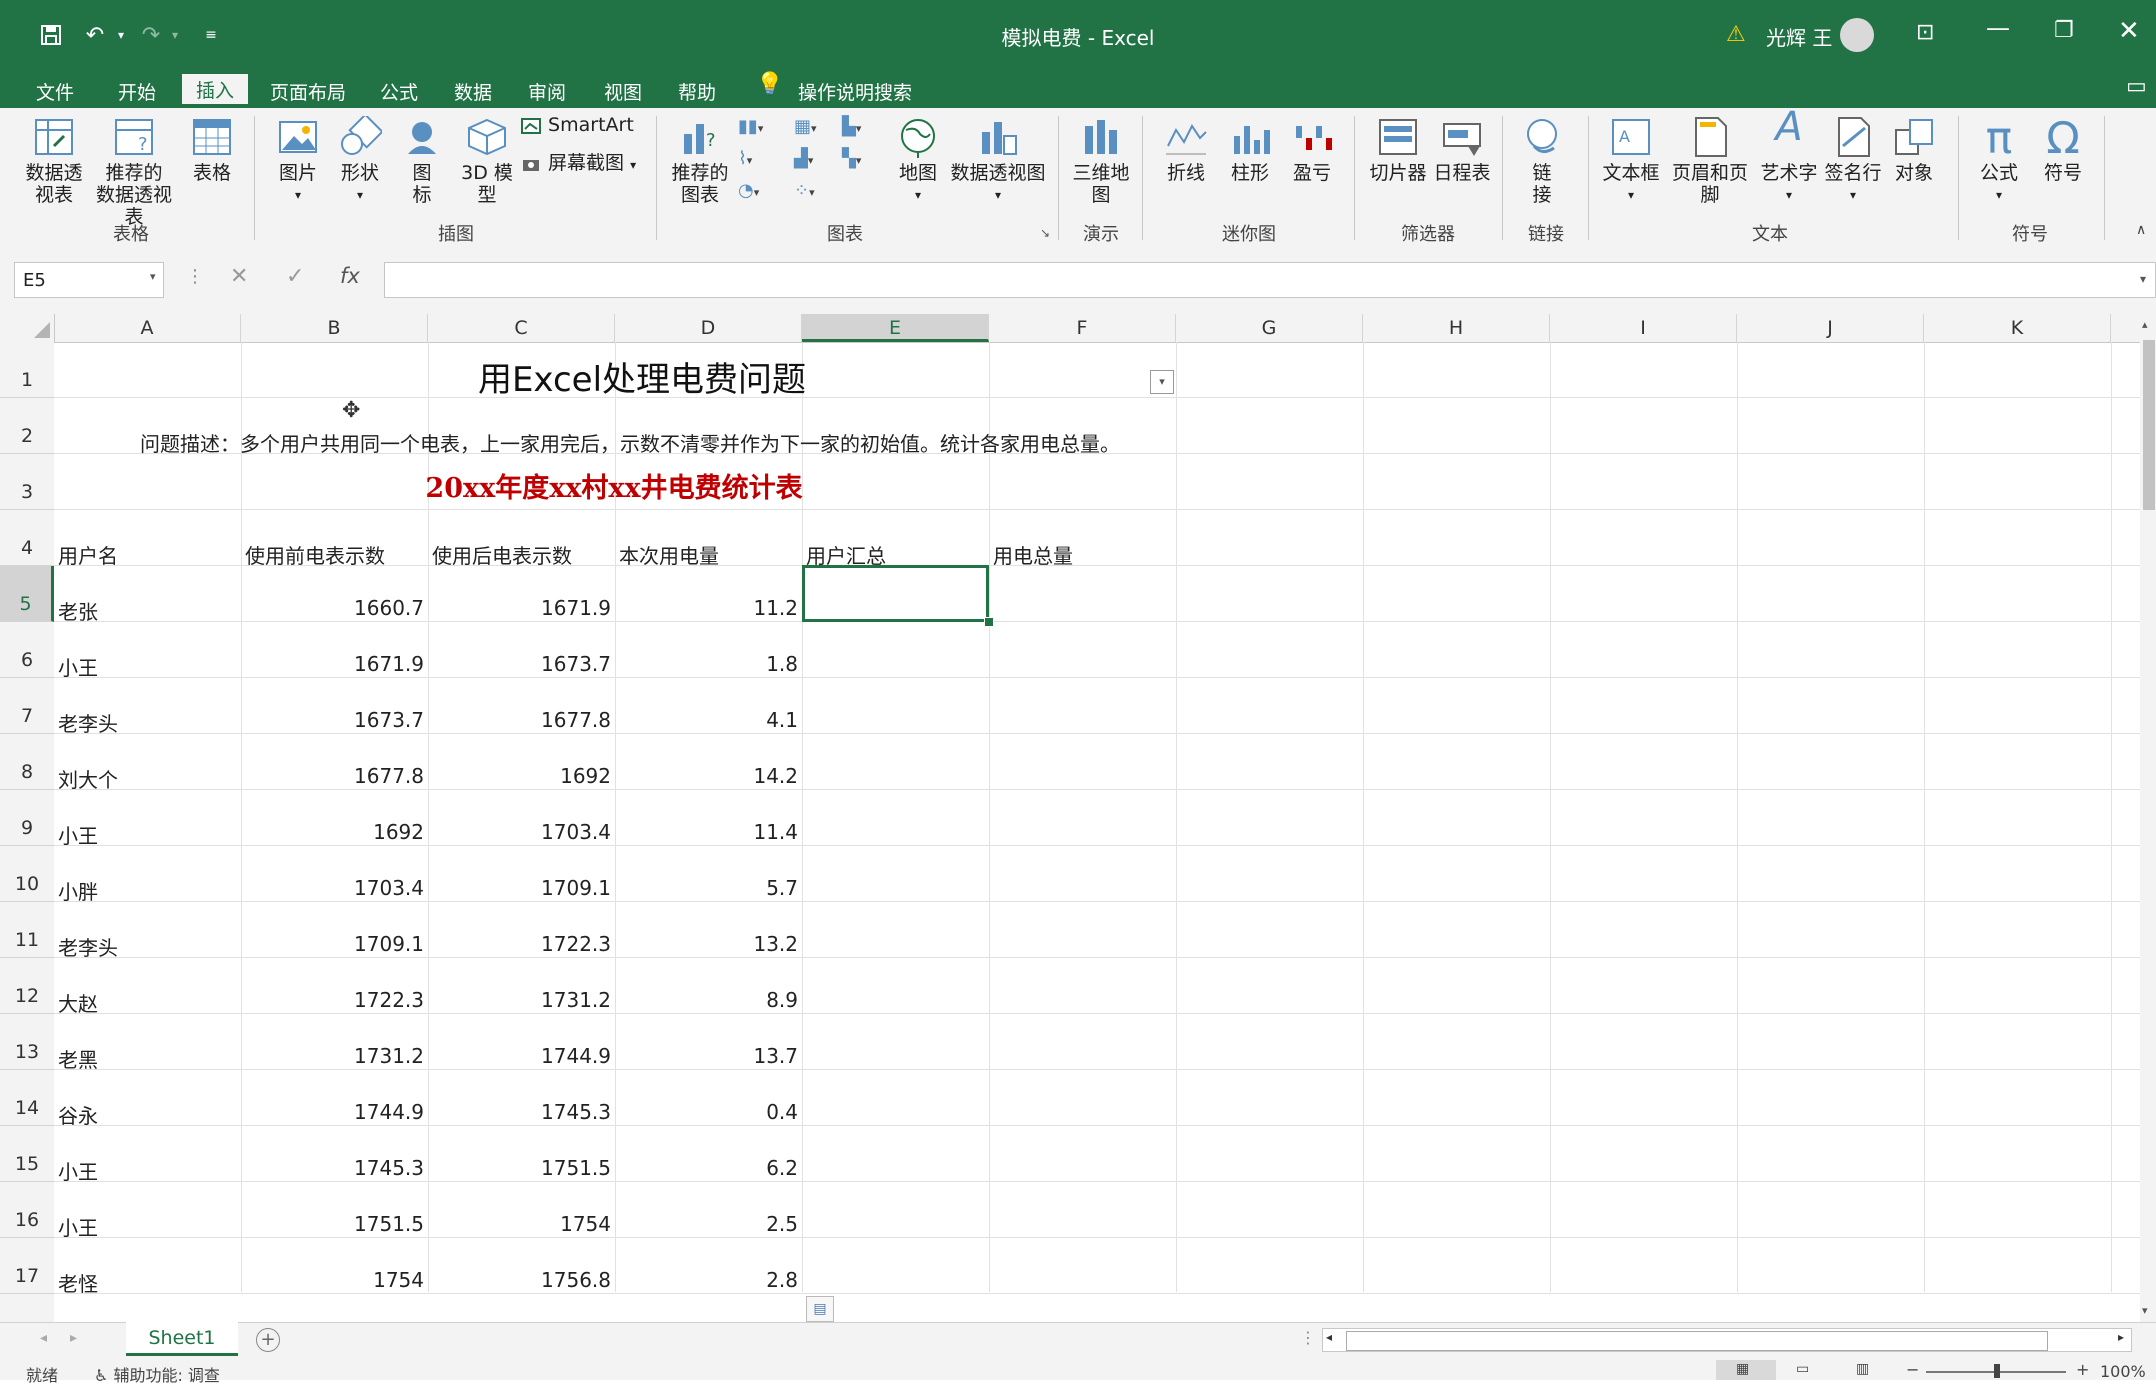 The width and height of the screenshot is (2156, 1386). What do you see at coordinates (521, 328) in the screenshot?
I see `column-header-c: C` at bounding box center [521, 328].